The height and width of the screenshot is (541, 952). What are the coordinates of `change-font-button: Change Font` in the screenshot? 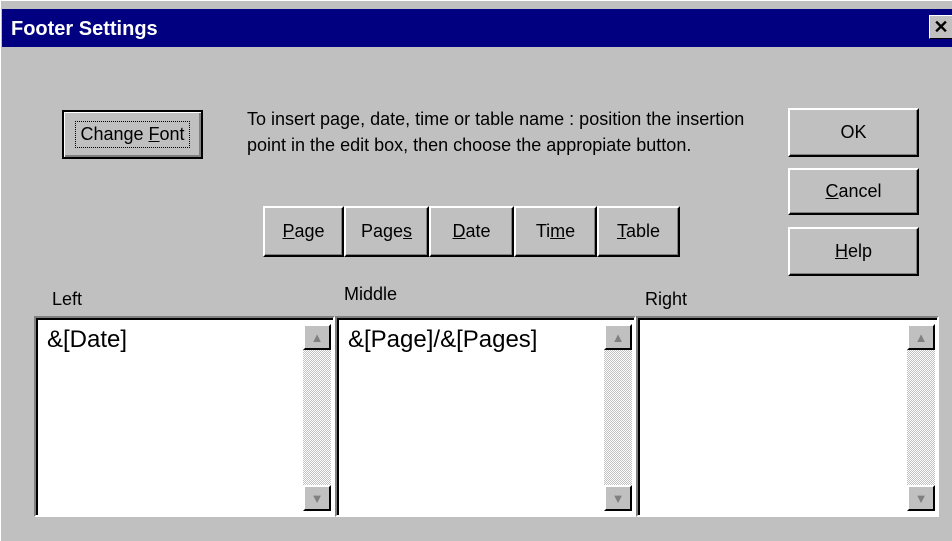 It's located at (132, 134).